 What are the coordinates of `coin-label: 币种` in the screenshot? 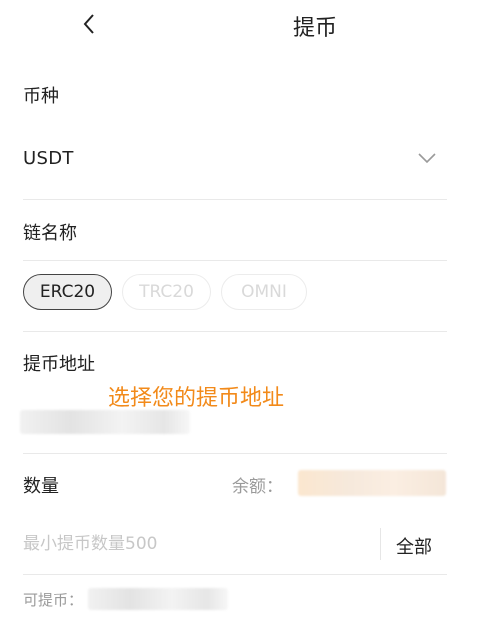 It's located at (41, 96).